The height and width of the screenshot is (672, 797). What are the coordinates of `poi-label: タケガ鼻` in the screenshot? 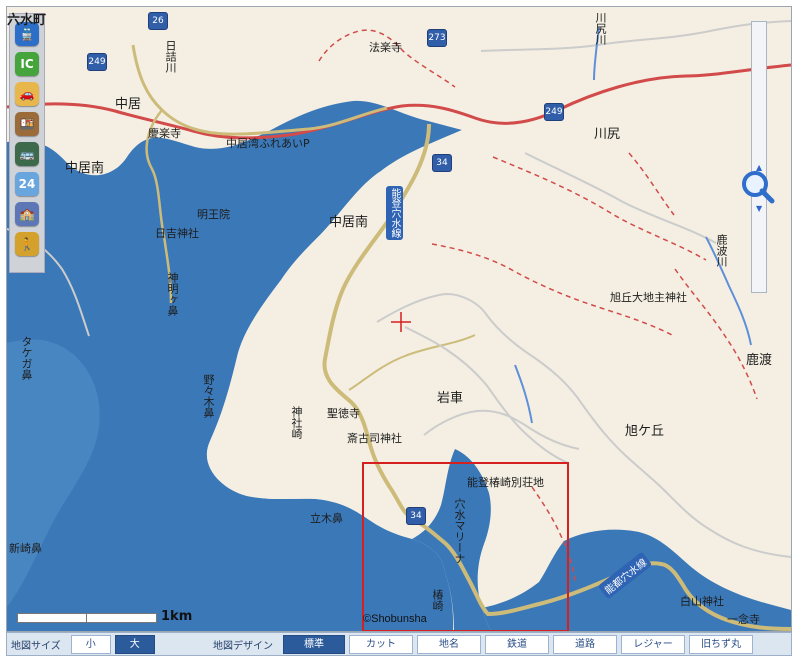 It's located at (26, 358).